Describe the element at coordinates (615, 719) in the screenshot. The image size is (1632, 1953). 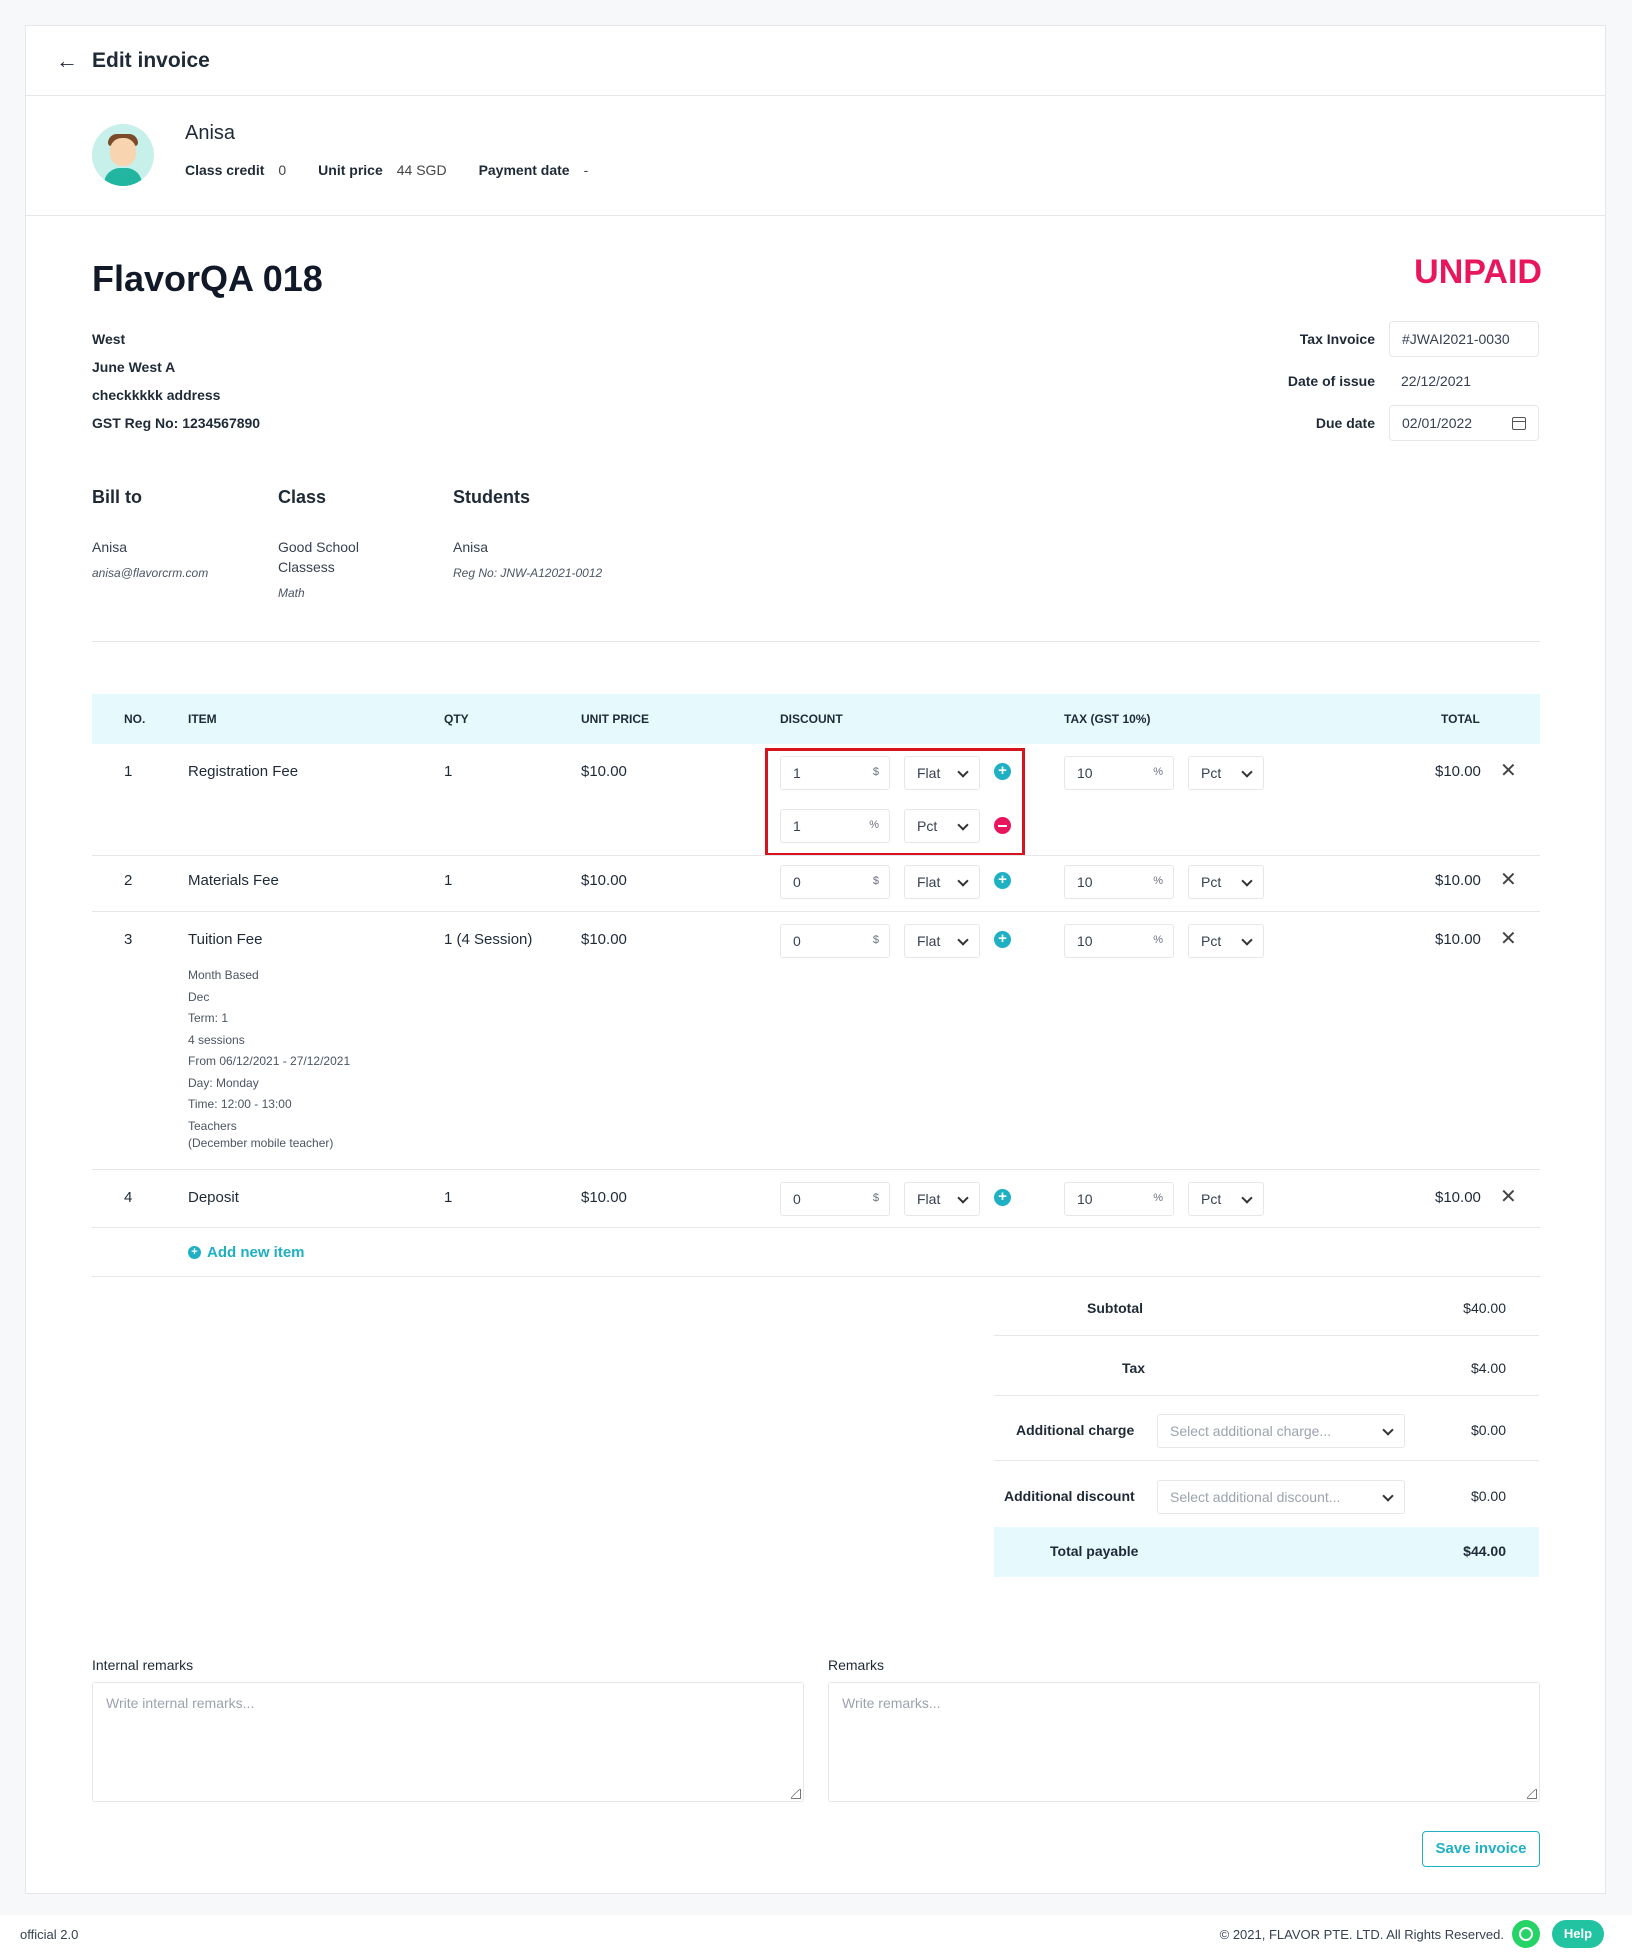
I see `col-unit-price: UNIT PRICE` at that location.